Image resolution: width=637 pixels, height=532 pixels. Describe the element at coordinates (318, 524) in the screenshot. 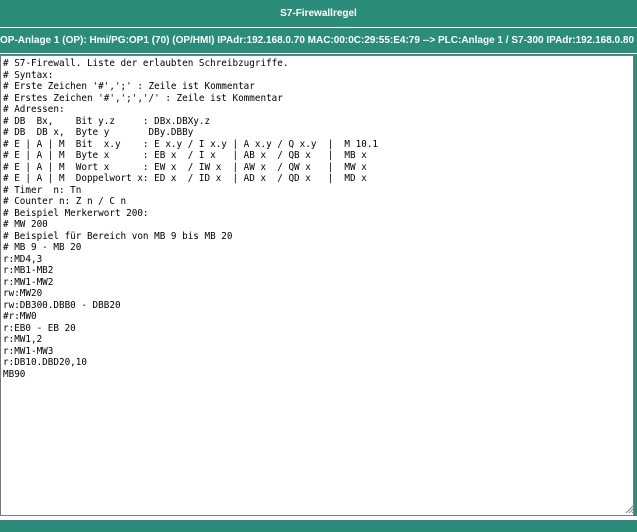

I see `bottom-bar` at that location.